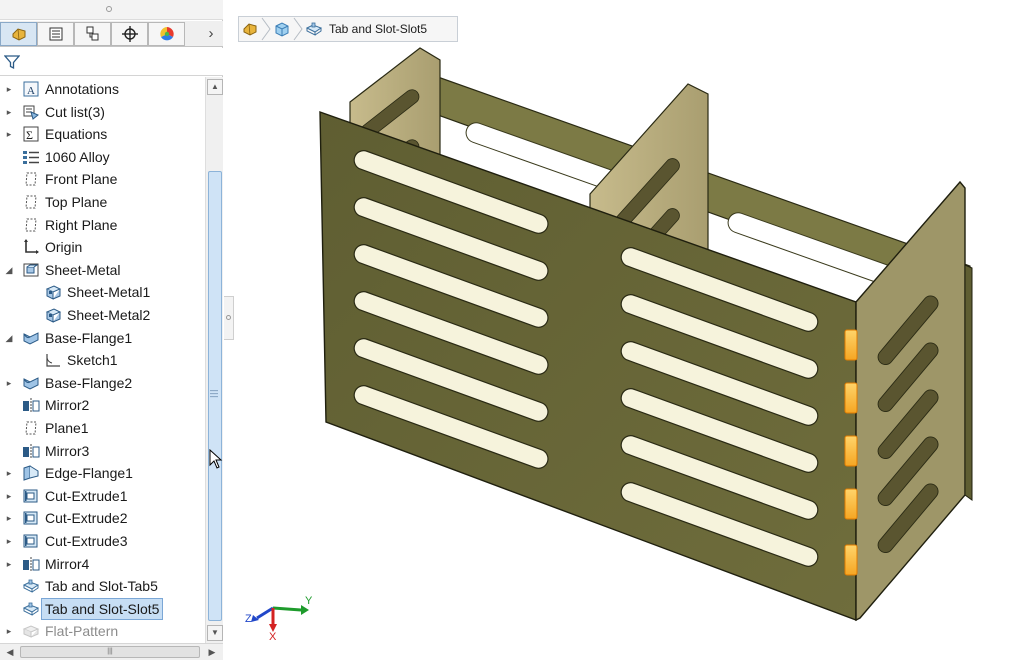 The height and width of the screenshot is (660, 1024). I want to click on tree-item: Tab and Slot-Slot5, so click(102, 608).